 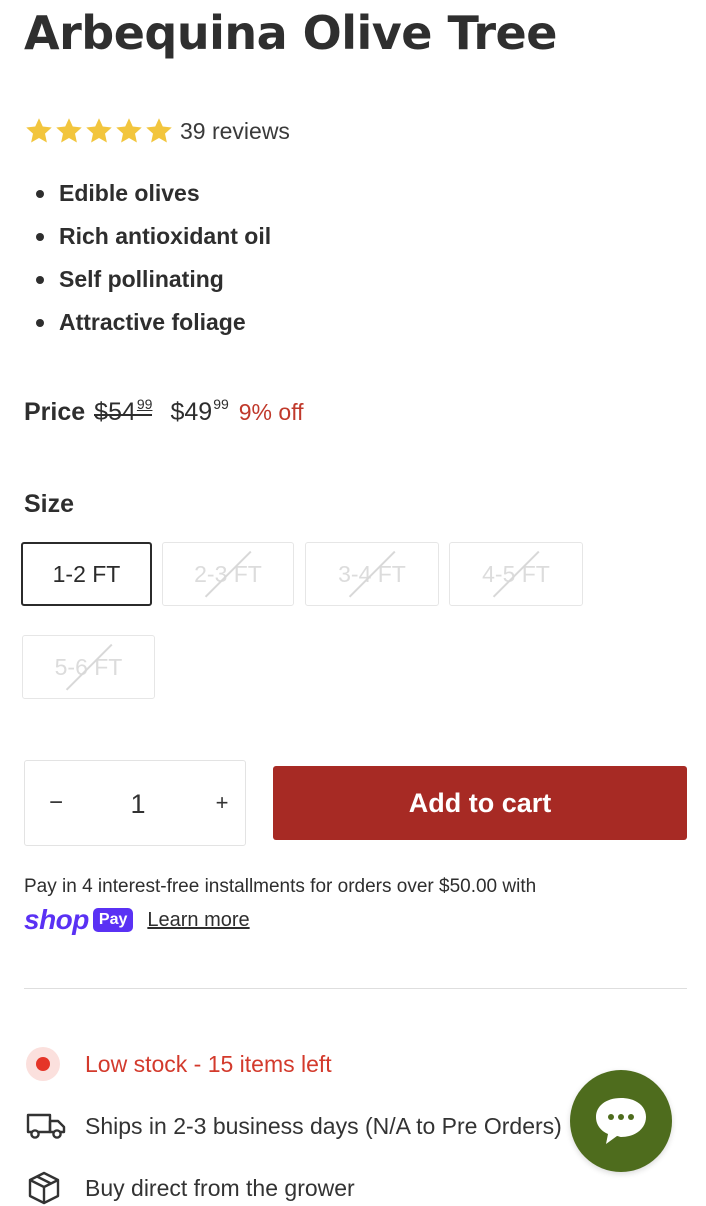 I want to click on strikethrough, so click(x=123, y=415).